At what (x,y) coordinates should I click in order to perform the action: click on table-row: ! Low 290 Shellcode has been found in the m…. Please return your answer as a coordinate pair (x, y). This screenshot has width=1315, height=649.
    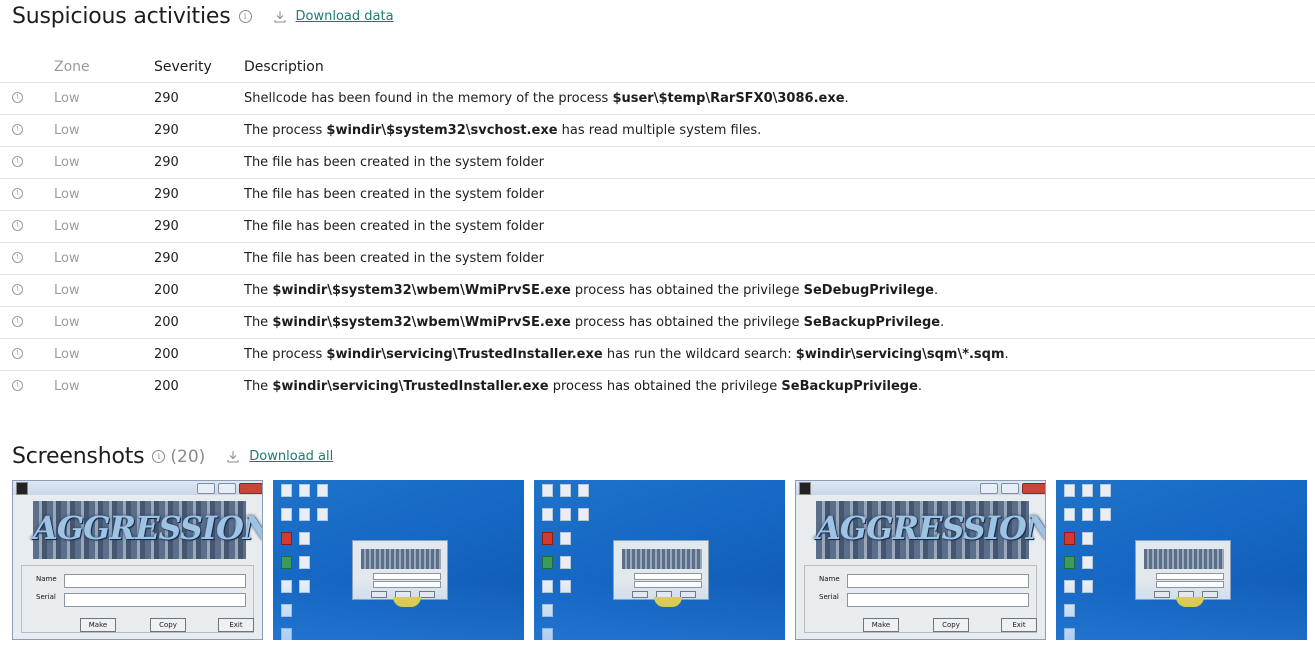
    Looking at the image, I should click on (657, 98).